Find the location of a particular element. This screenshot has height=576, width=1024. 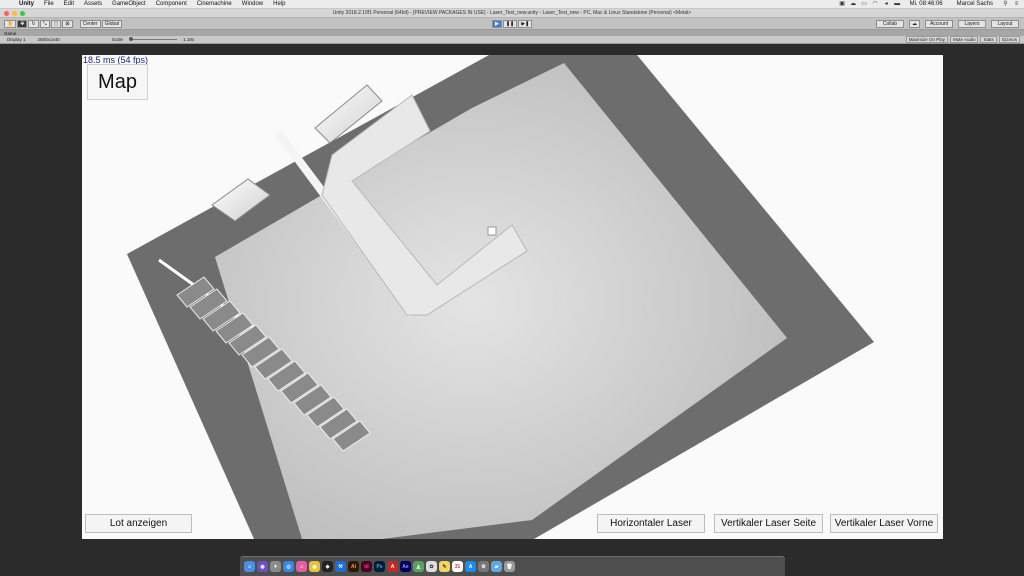

folder-icon: ▰ is located at coordinates (496, 566).